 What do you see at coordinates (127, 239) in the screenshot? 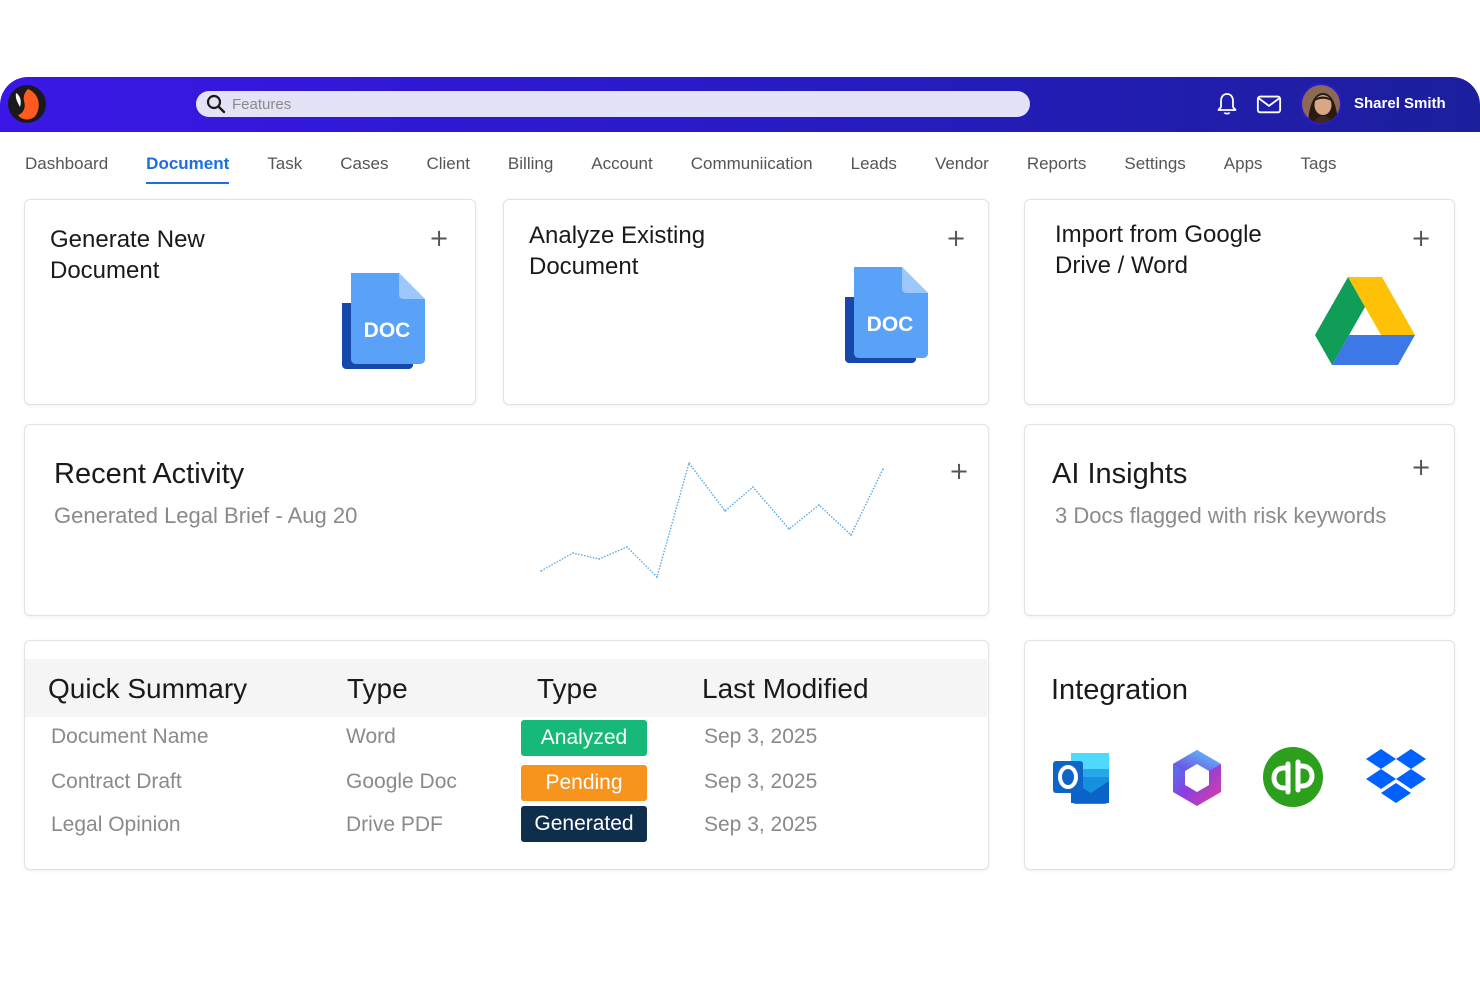
I see `card-title-line: Generate New` at bounding box center [127, 239].